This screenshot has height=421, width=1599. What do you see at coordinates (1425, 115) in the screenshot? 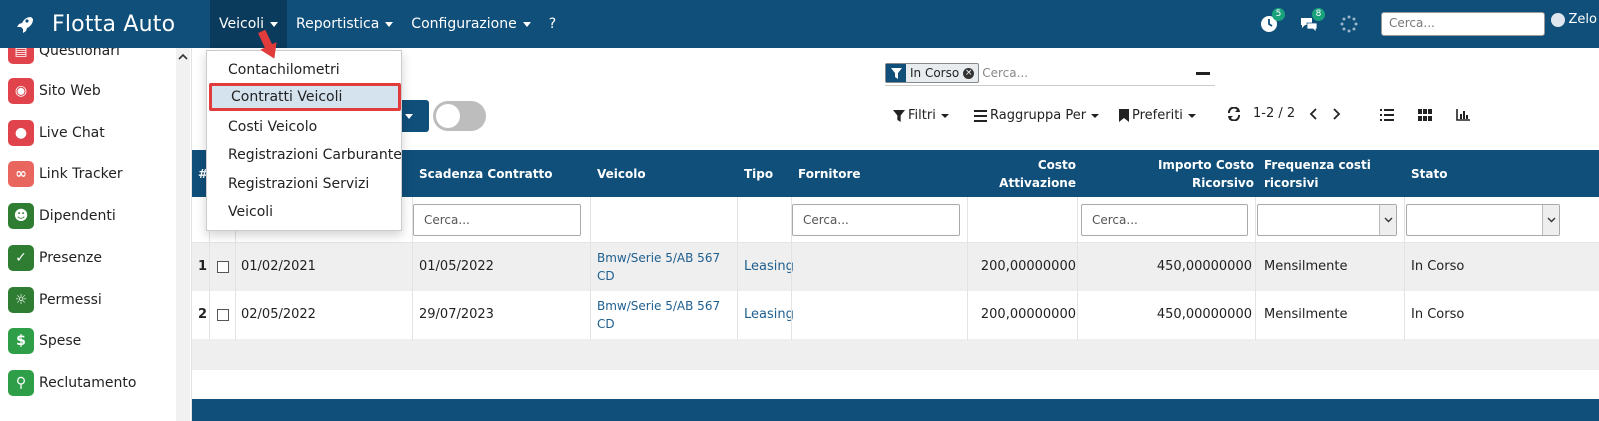
I see `kanban-view-icon` at bounding box center [1425, 115].